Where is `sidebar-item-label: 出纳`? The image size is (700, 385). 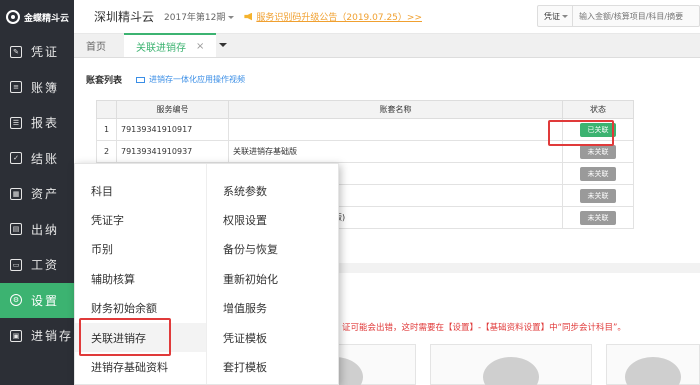
sidebar-item-label: 出纳 is located at coordinates (45, 229).